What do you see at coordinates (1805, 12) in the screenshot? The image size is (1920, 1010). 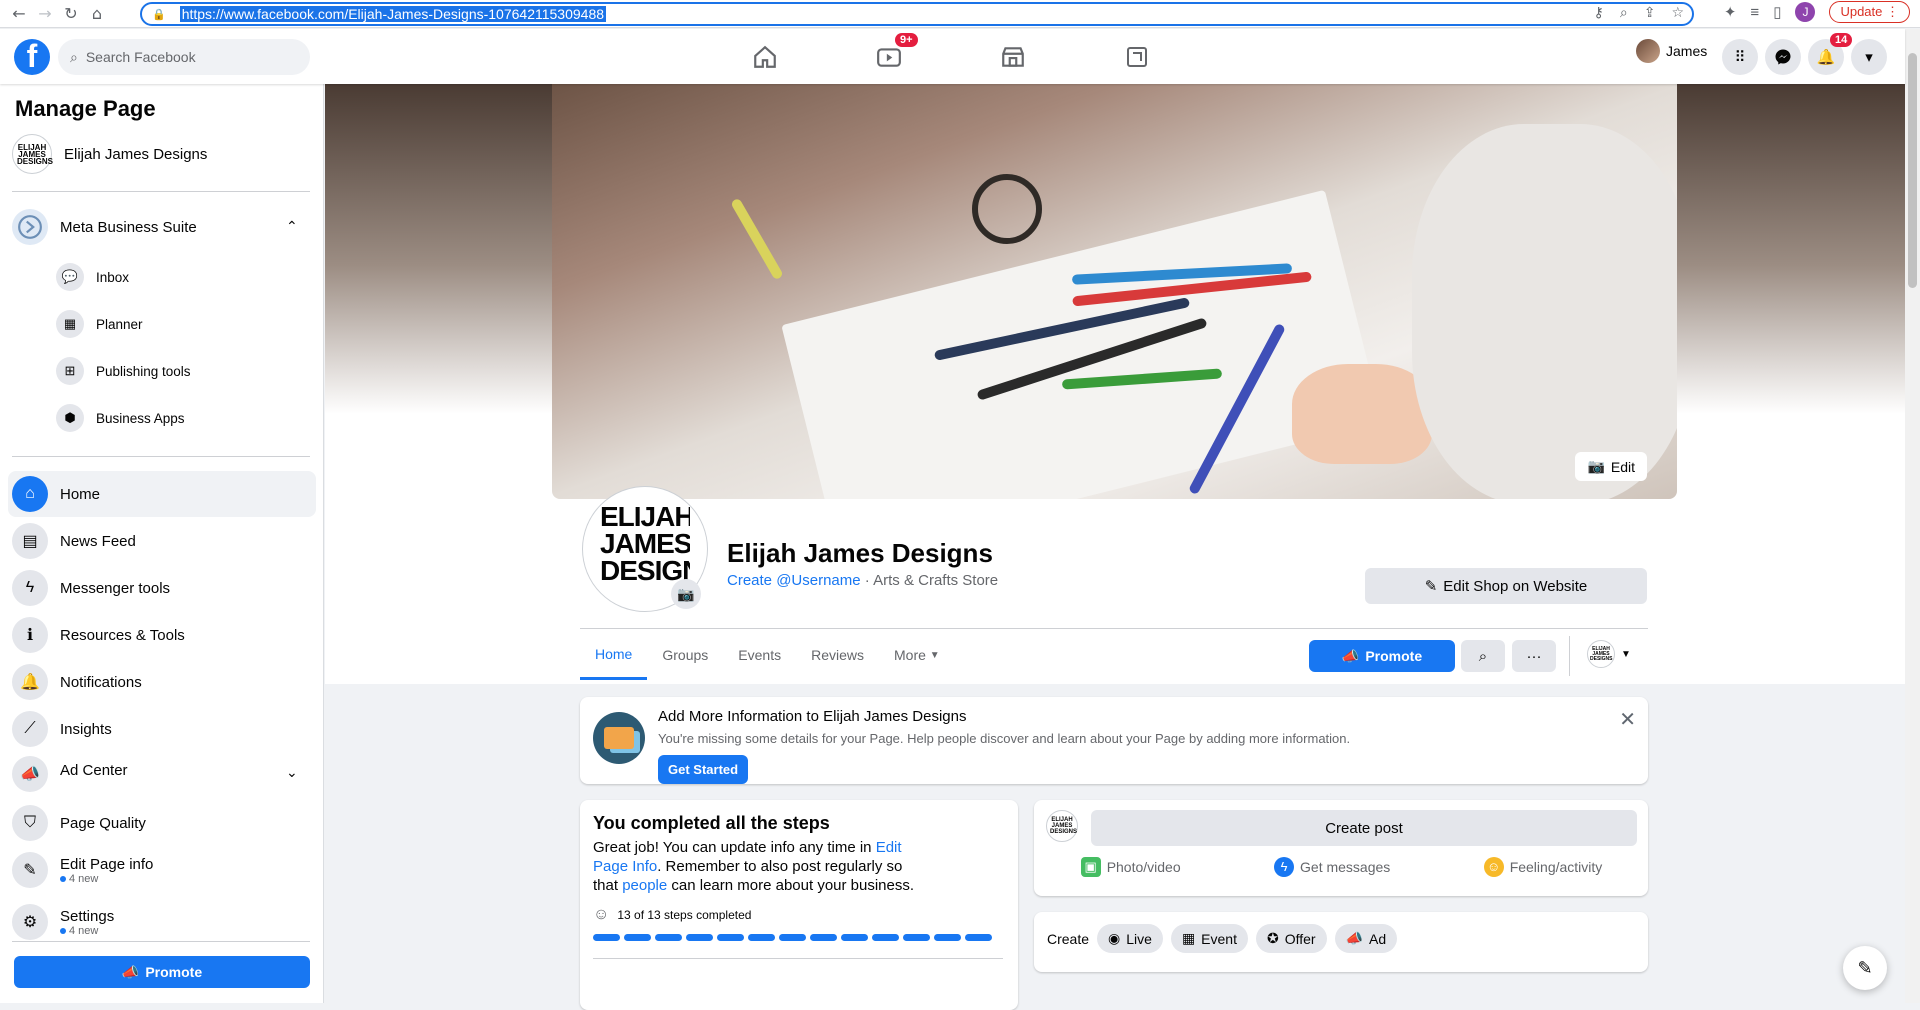 I see `browser-profile-avatar: J` at bounding box center [1805, 12].